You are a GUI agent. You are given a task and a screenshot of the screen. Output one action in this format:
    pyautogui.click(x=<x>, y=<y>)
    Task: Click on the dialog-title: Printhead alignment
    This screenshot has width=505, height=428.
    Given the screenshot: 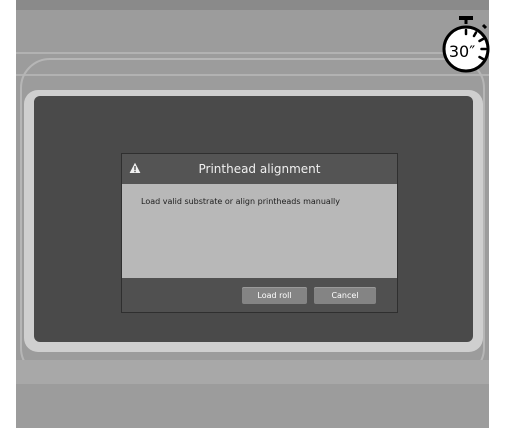 What is the action you would take?
    pyautogui.click(x=259, y=169)
    